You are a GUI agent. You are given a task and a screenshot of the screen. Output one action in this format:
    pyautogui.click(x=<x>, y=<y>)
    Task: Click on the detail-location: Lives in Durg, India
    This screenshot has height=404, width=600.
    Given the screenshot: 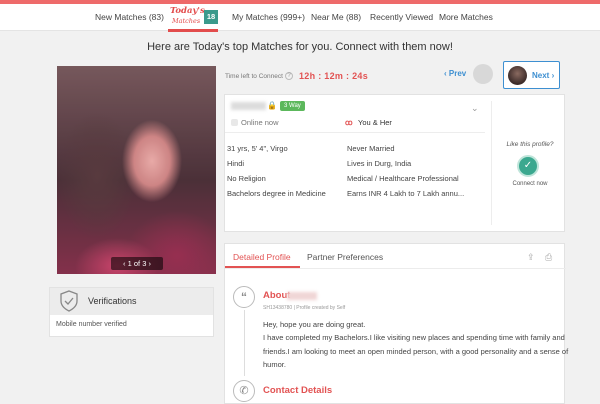 What is the action you would take?
    pyautogui.click(x=379, y=163)
    